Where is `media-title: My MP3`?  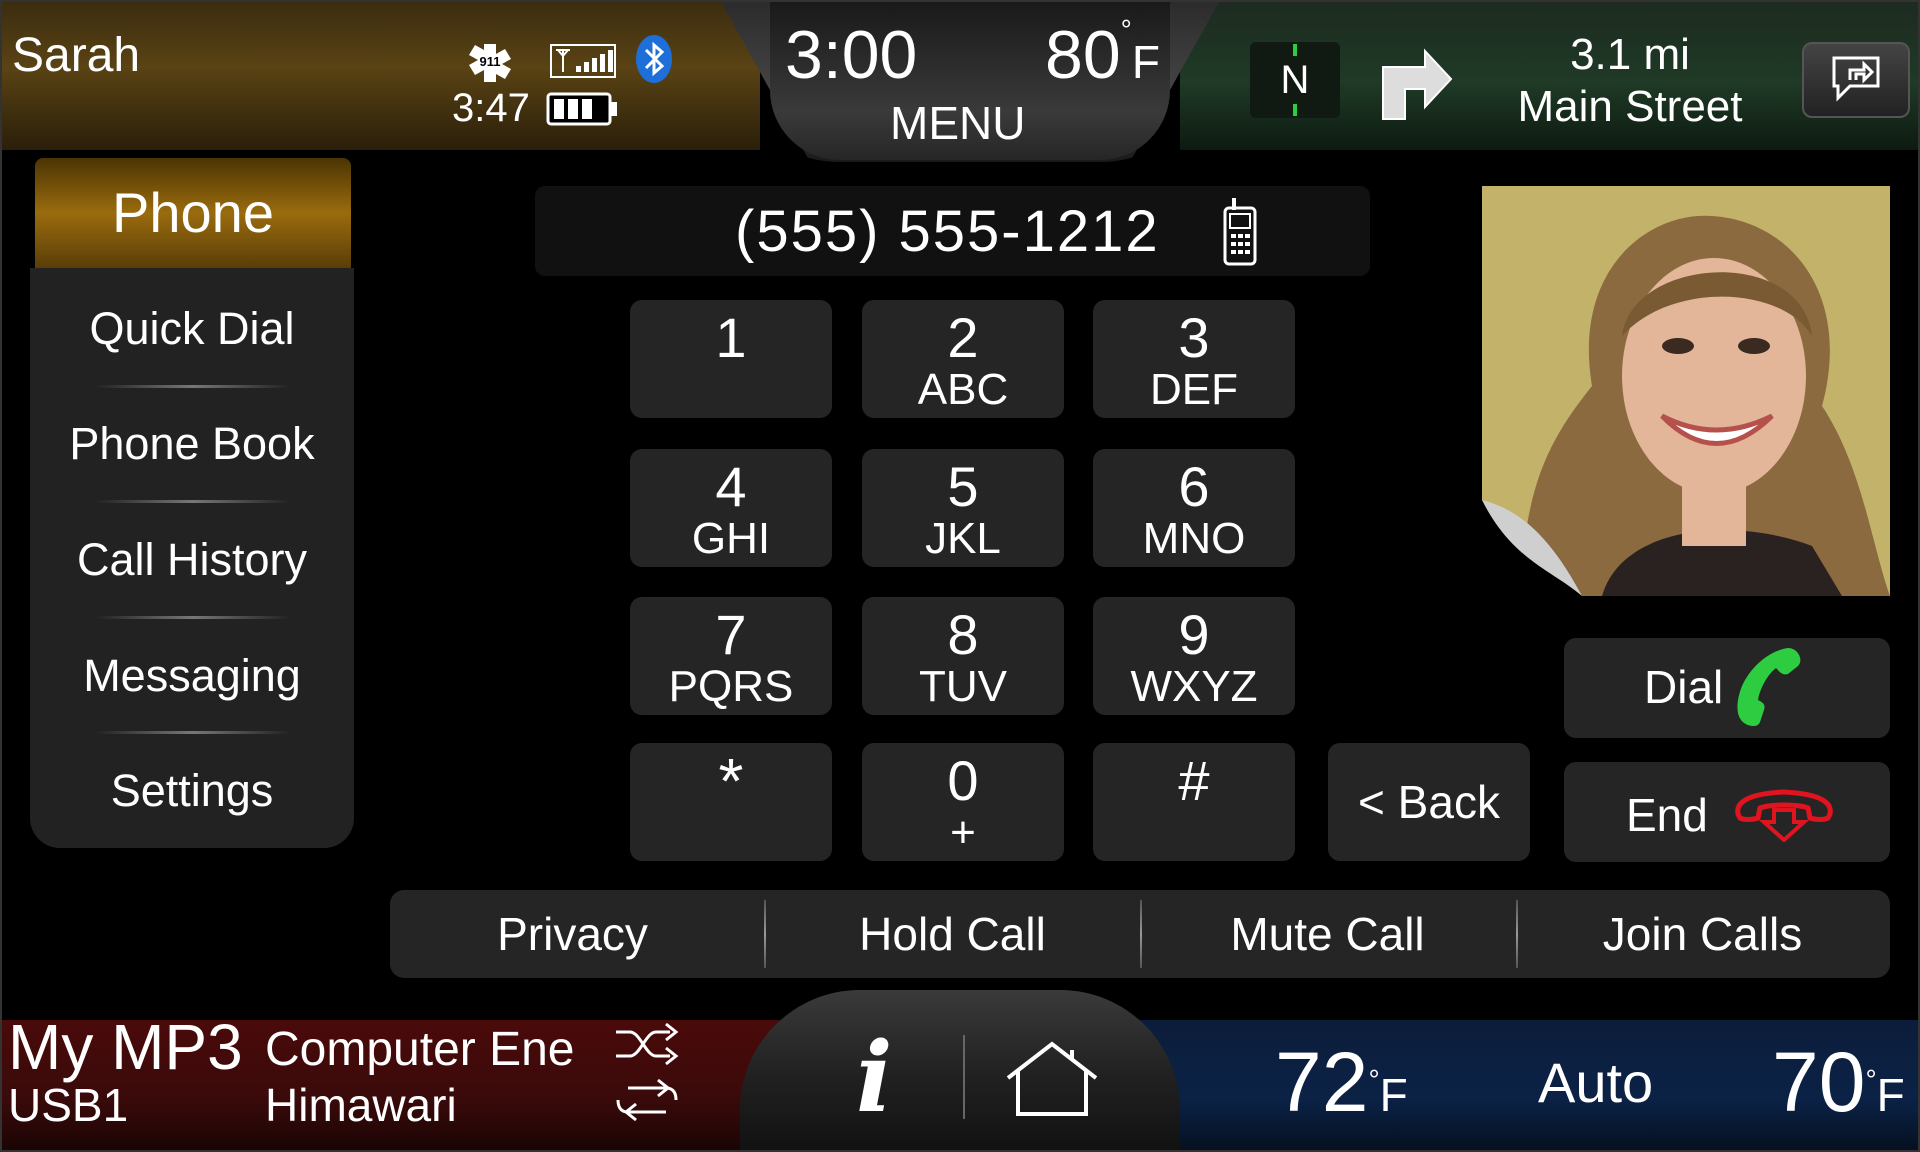 media-title: My MP3 is located at coordinates (125, 1047).